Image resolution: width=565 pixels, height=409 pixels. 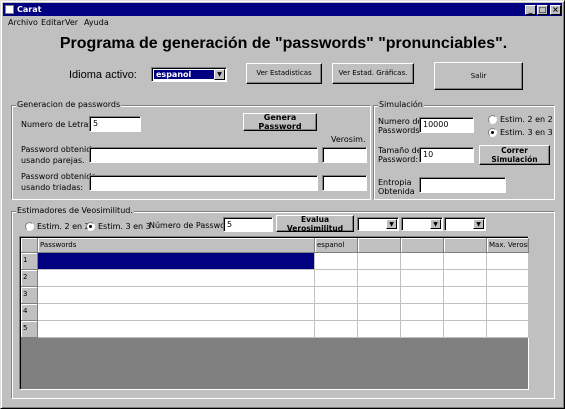 I want to click on parejas-output, so click(x=203, y=155).